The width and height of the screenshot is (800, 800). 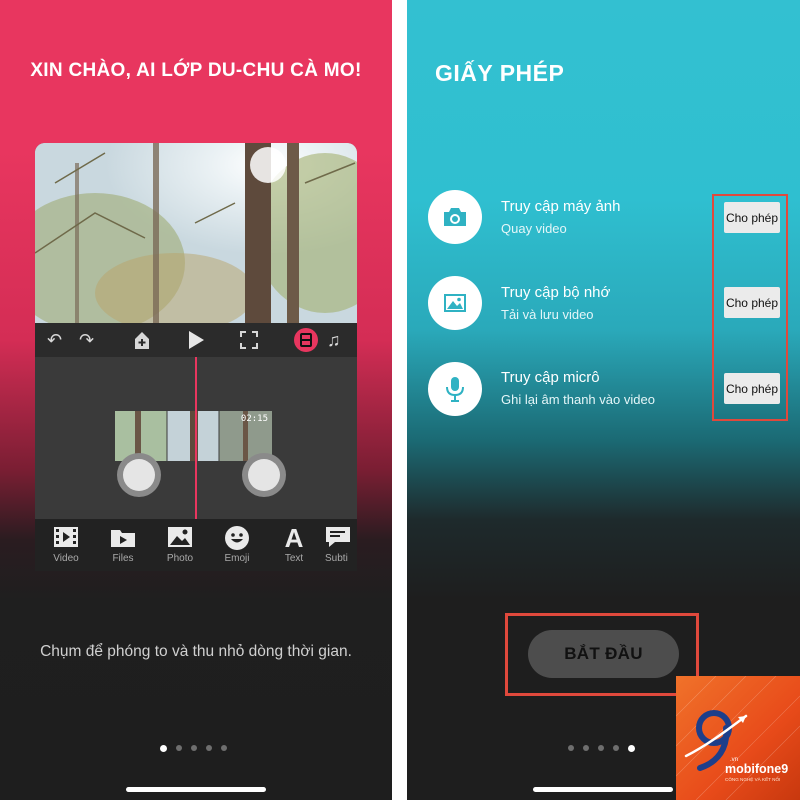 What do you see at coordinates (757, 769) in the screenshot?
I see `watermark-brand: mobifone9` at bounding box center [757, 769].